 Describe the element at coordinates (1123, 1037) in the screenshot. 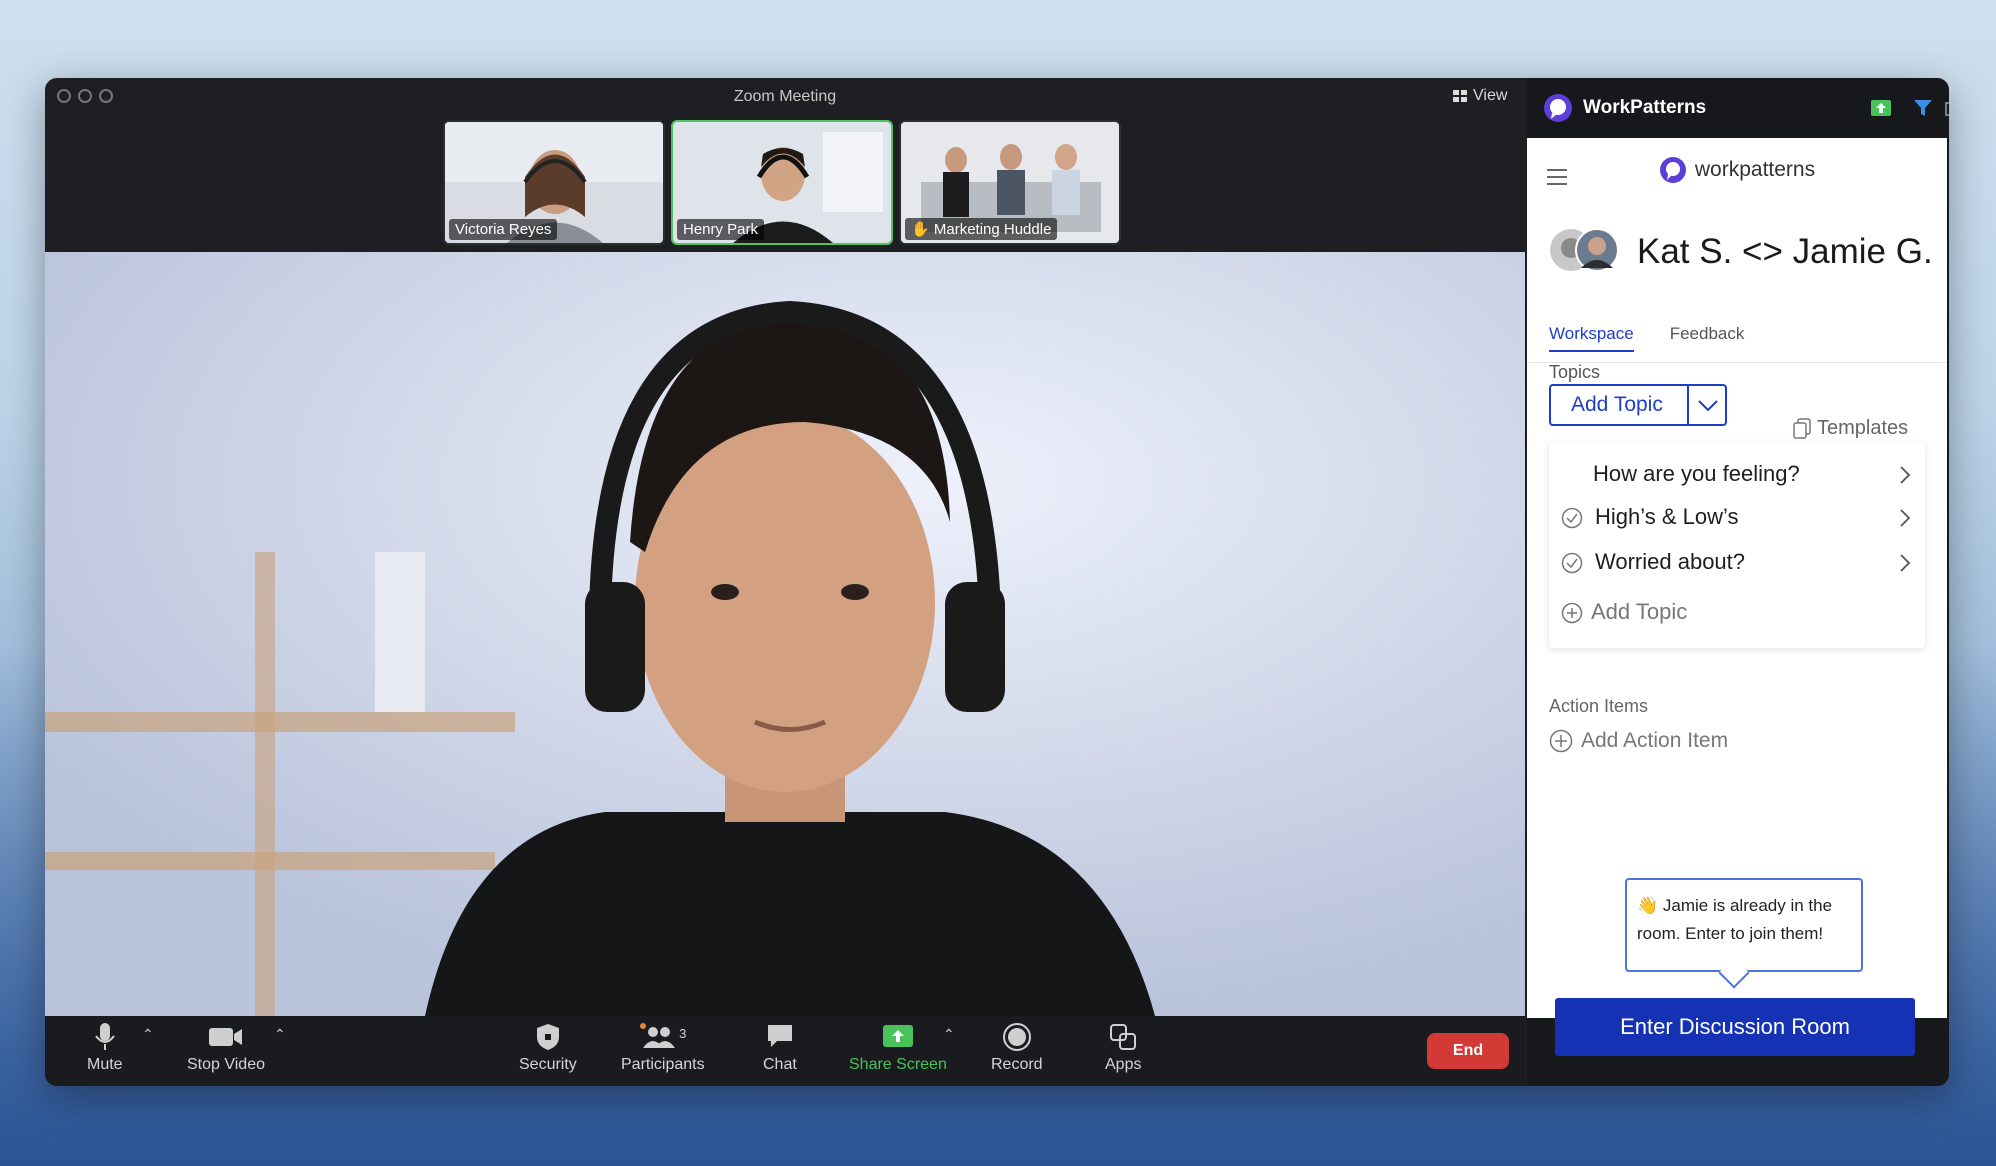

I see `apps-icon` at that location.